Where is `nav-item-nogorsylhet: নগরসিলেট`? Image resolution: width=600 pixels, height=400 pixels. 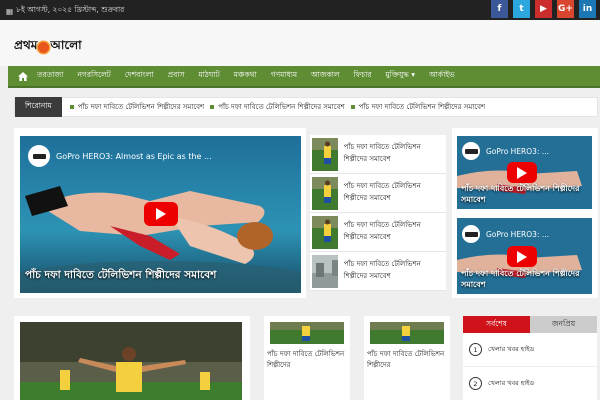 nav-item-nogorsylhet: নগরসিলেট is located at coordinates (93, 76).